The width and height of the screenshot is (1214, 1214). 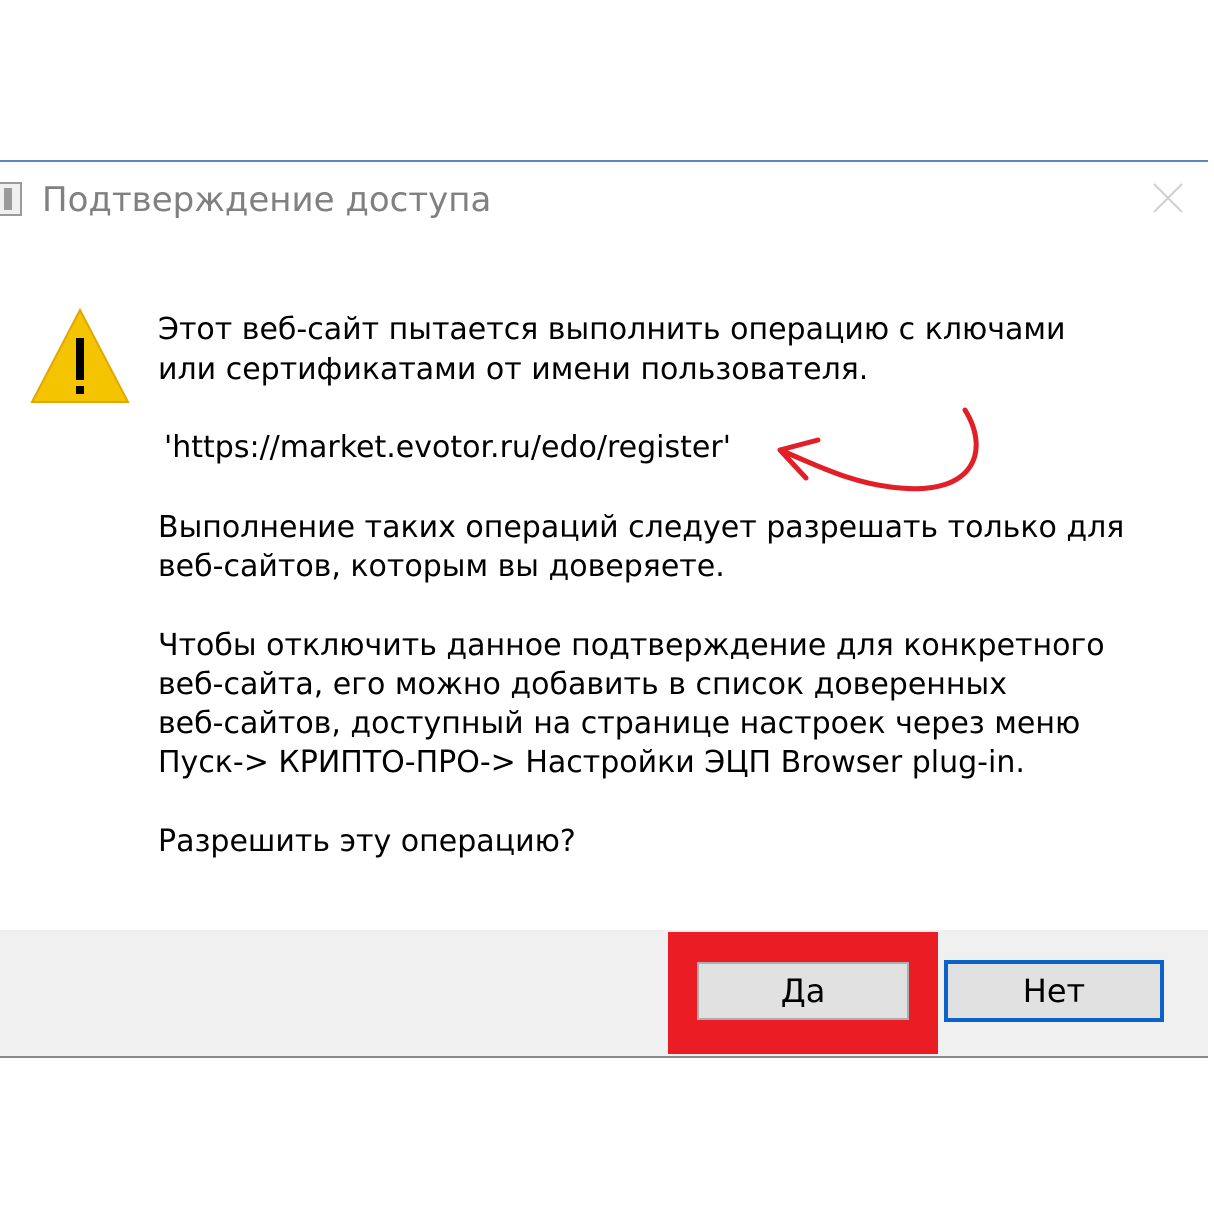 What do you see at coordinates (1054, 991) in the screenshot?
I see `no-button: Нет` at bounding box center [1054, 991].